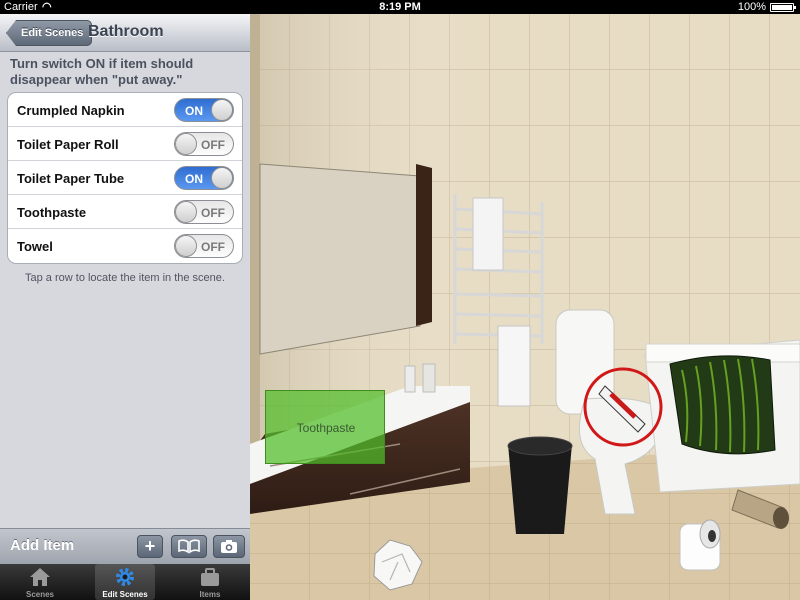 The image size is (800, 600). Describe the element at coordinates (125, 577) in the screenshot. I see `gear-icon` at that location.